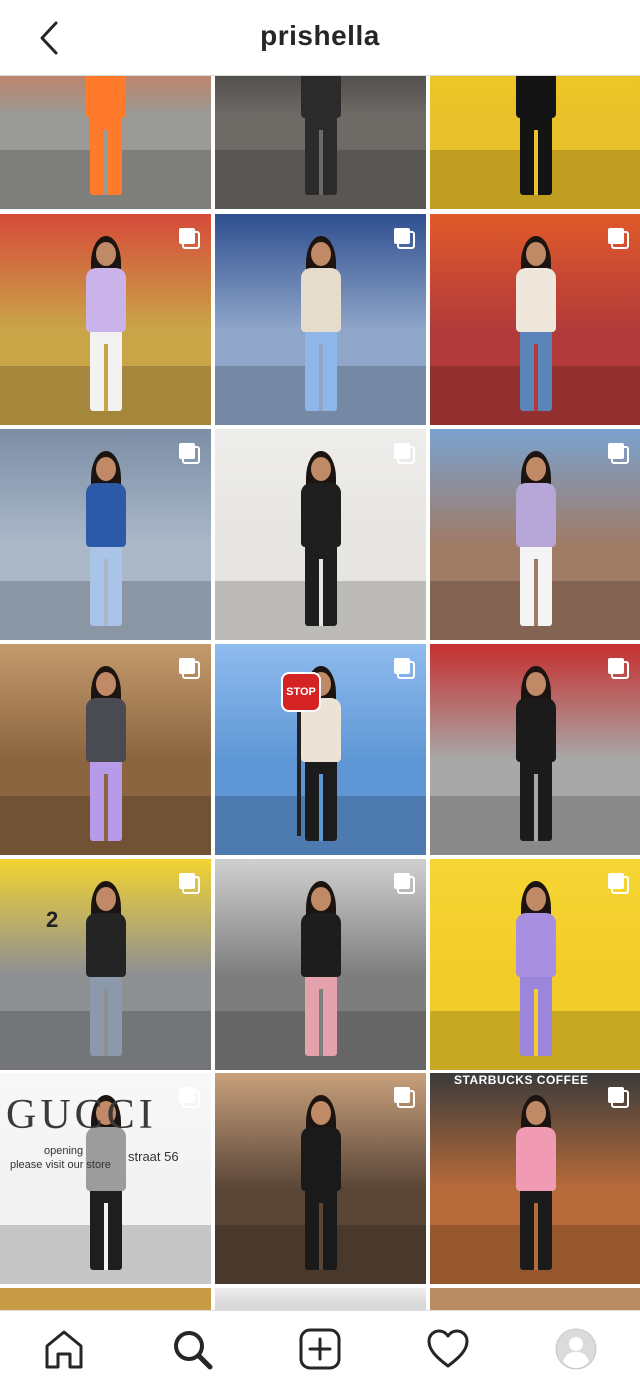 The width and height of the screenshot is (640, 1386). I want to click on gucci-sign: GUCCI, so click(81, 1115).